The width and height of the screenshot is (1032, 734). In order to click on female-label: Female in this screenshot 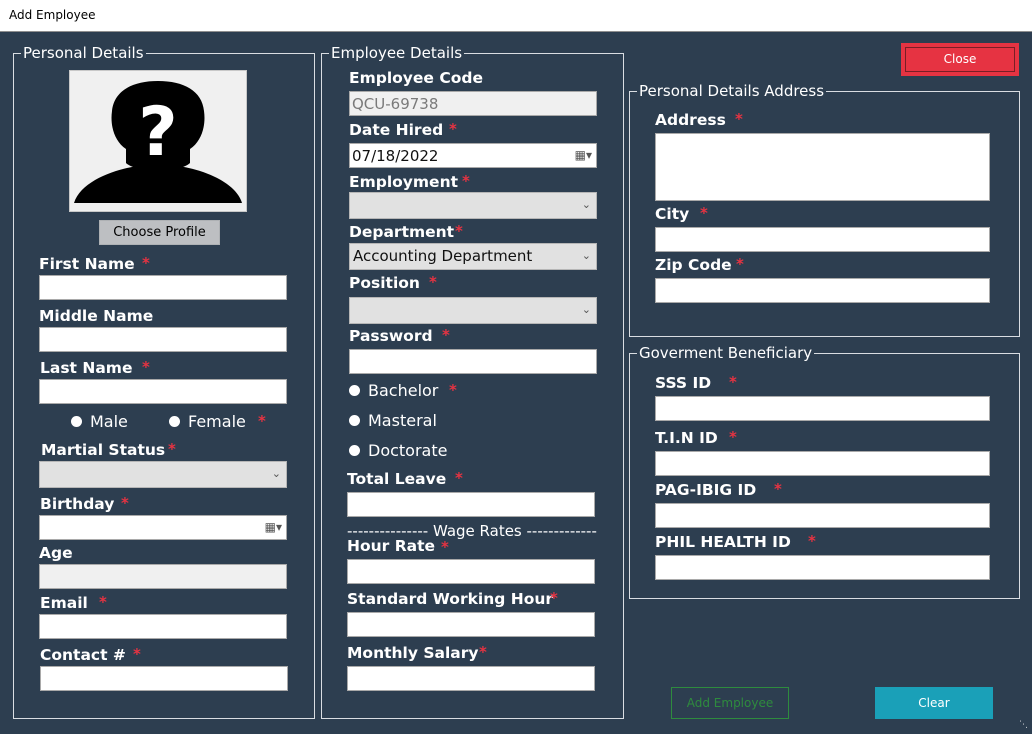, I will do `click(217, 421)`.